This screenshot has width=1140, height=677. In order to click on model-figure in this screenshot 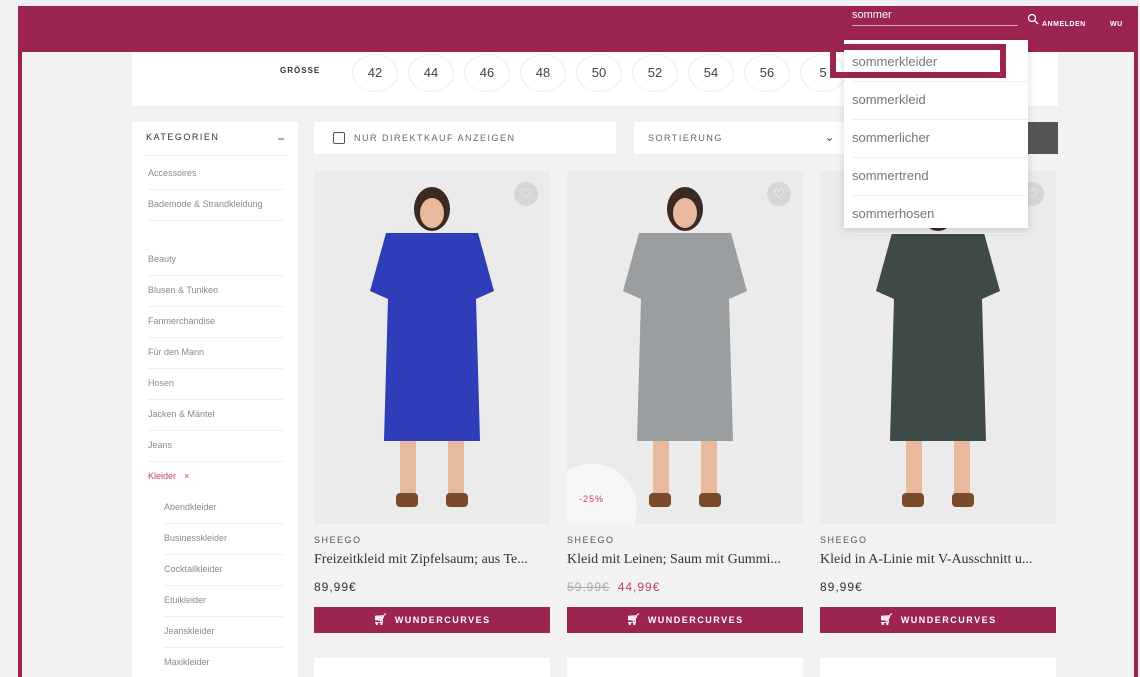, I will do `click(432, 347)`.